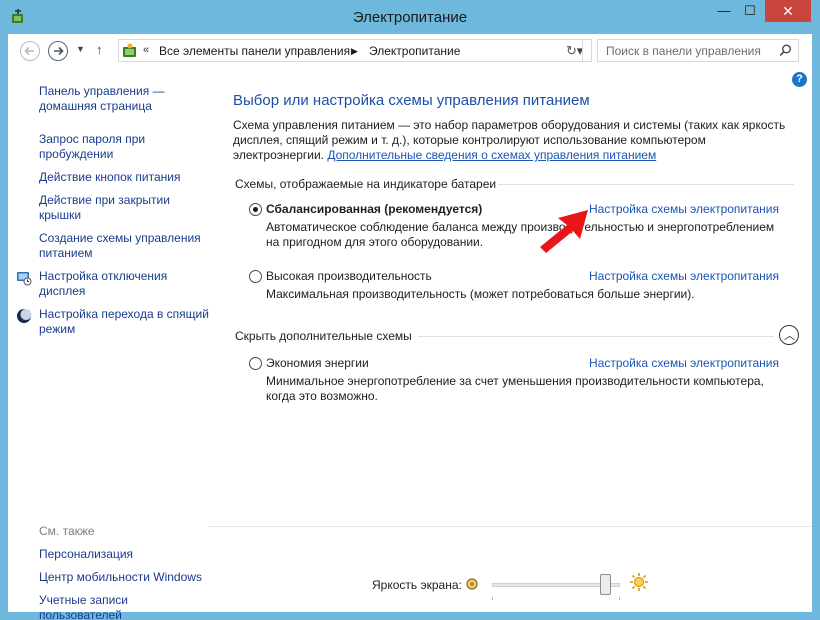  I want to click on forward-button, so click(58, 51).